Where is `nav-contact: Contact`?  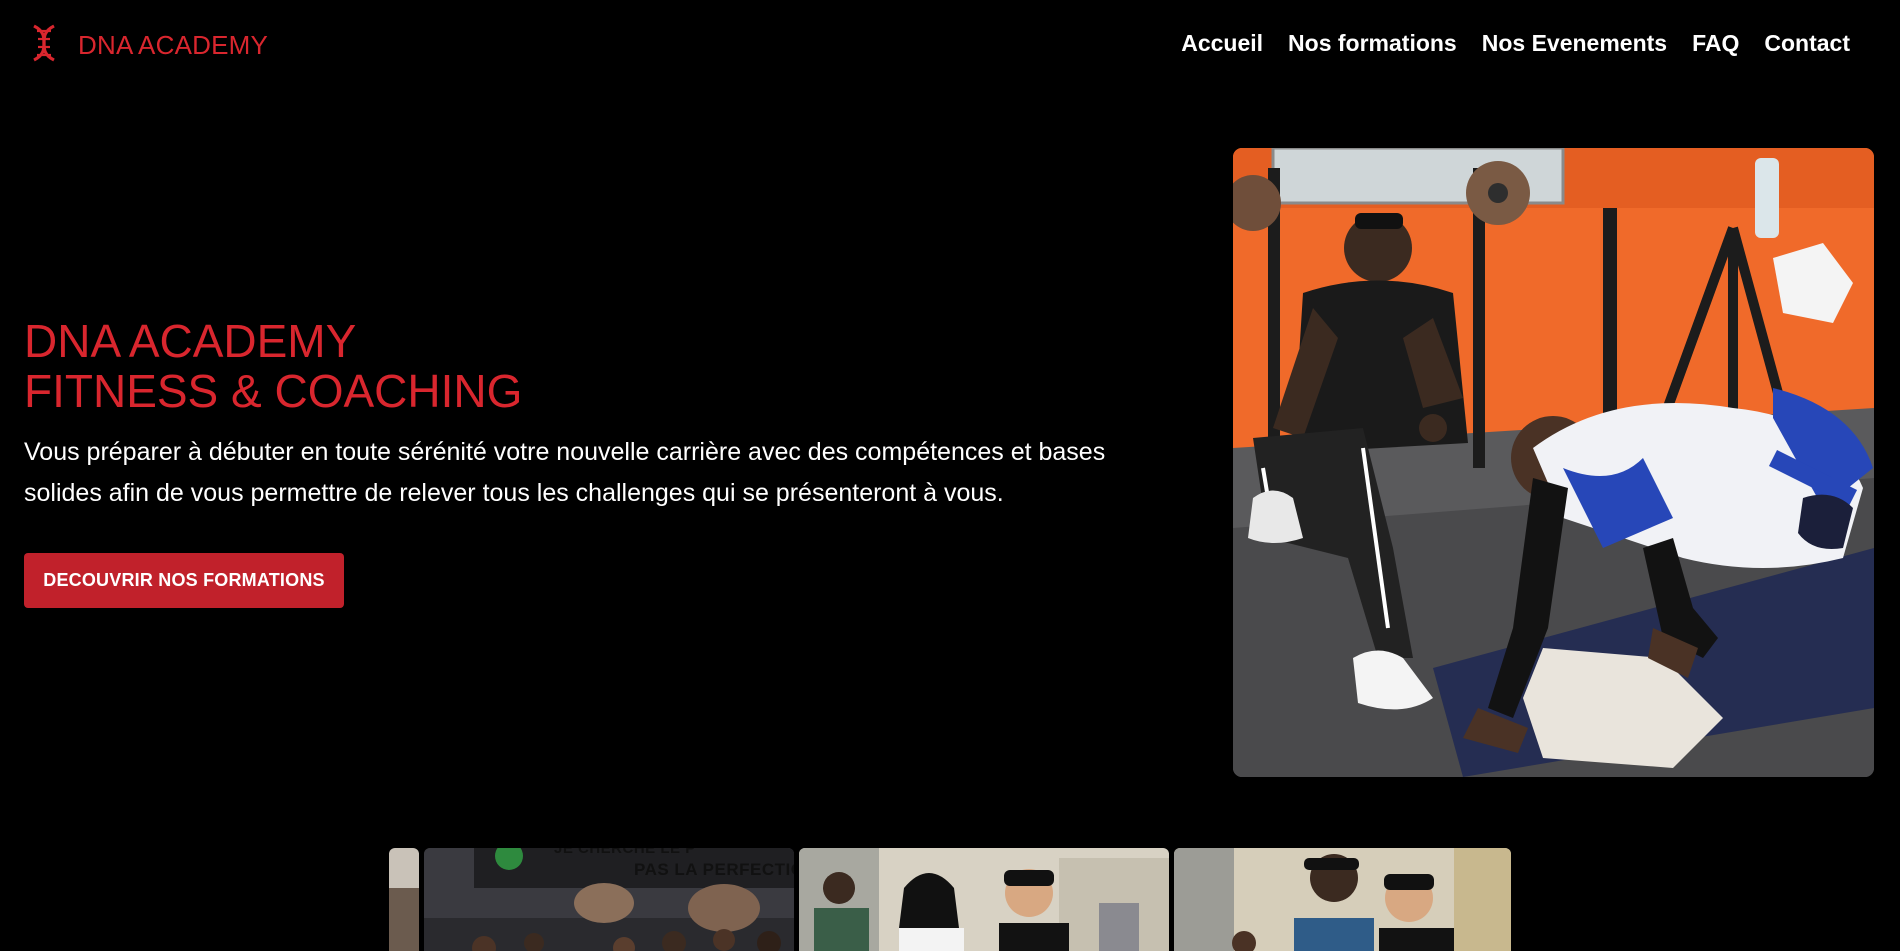
nav-contact: Contact is located at coordinates (1807, 43).